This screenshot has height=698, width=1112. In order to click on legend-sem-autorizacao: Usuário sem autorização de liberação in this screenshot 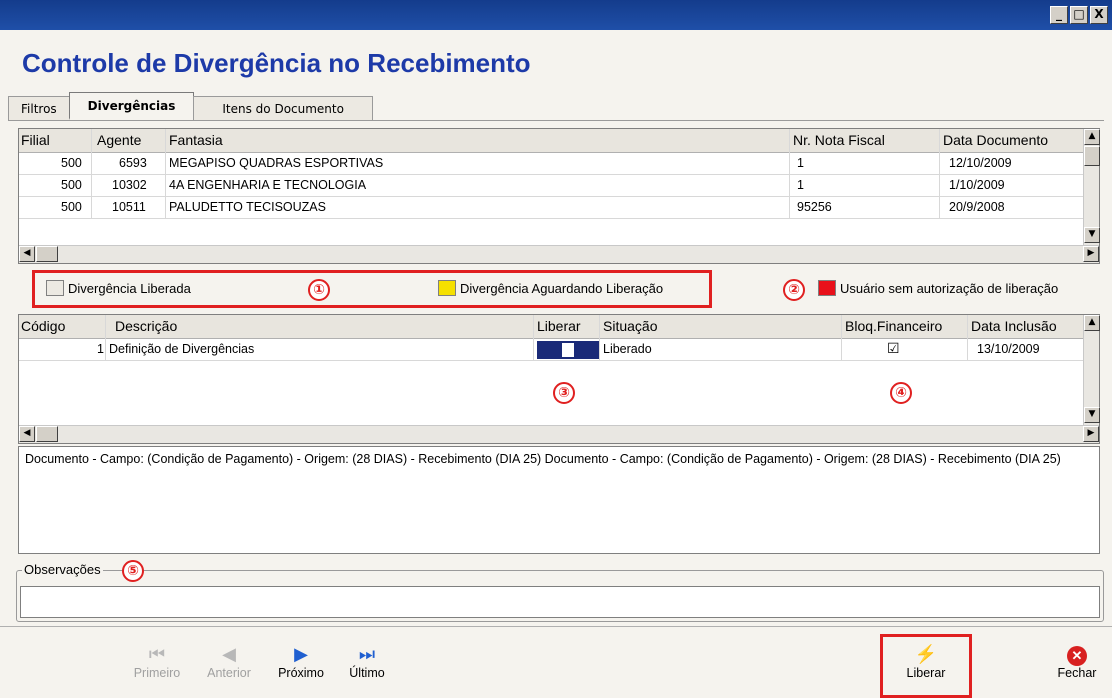, I will do `click(938, 288)`.